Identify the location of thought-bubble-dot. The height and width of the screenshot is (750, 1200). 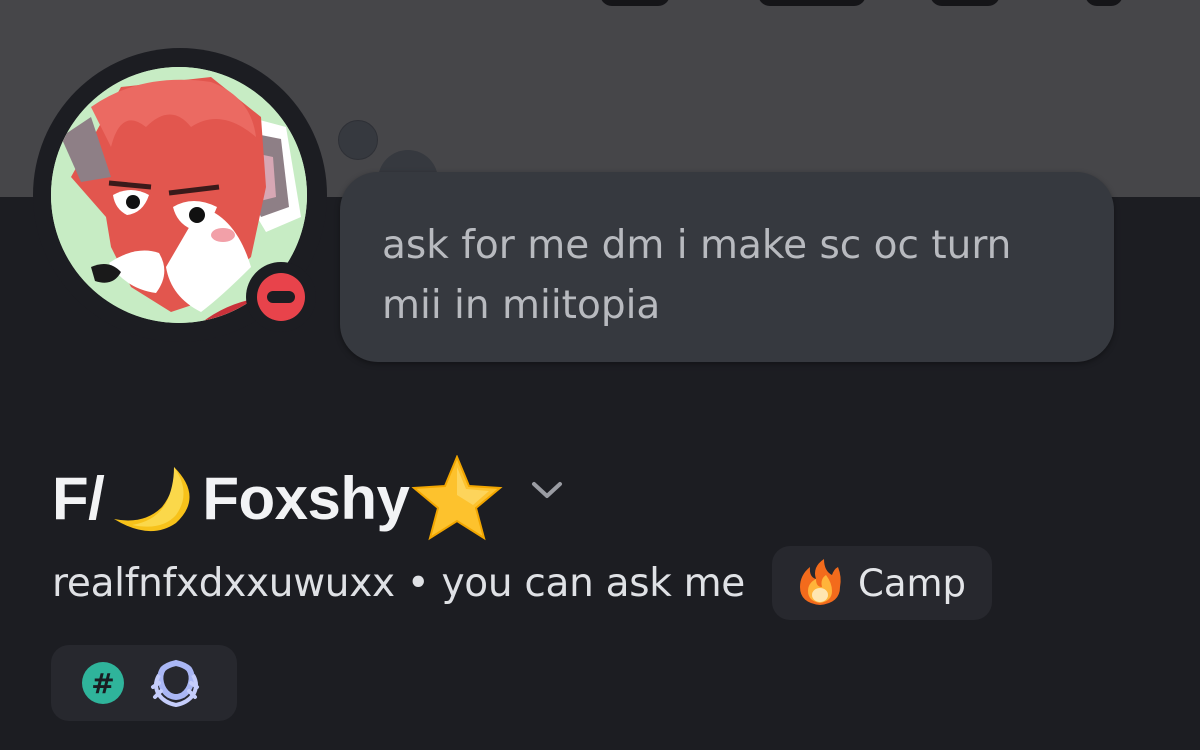
(358, 140).